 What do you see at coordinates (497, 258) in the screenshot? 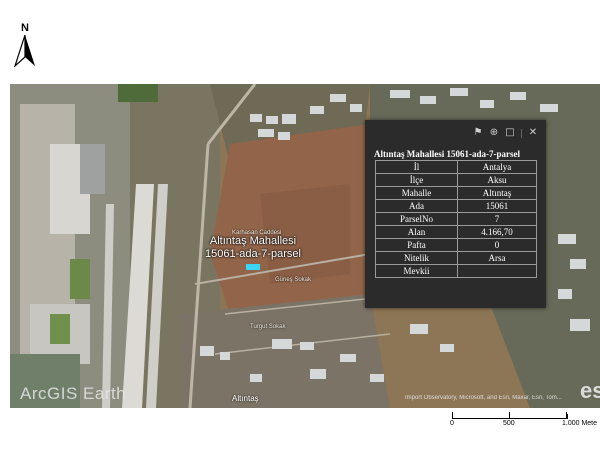
I see `attribute-value: Arsa` at bounding box center [497, 258].